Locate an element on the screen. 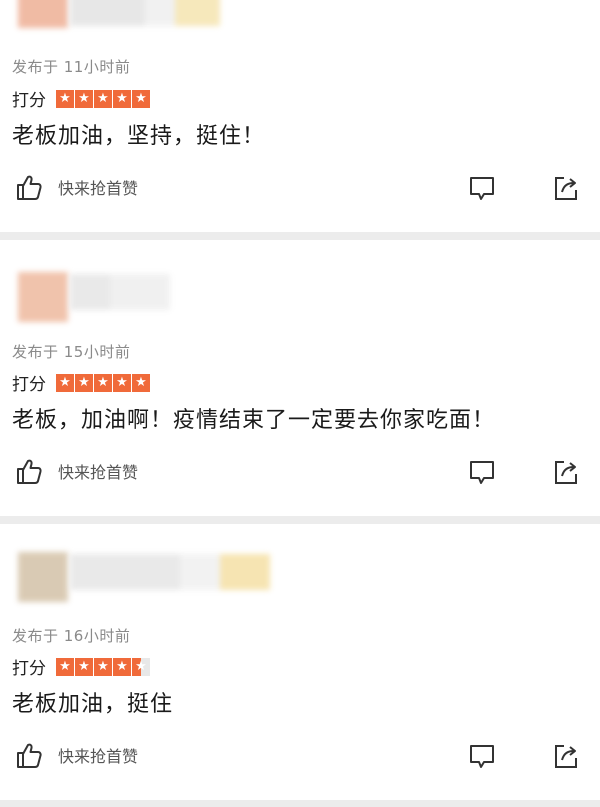 This screenshot has width=600, height=807. comment-text: 老板加油，坚持，挺住！ is located at coordinates (139, 136).